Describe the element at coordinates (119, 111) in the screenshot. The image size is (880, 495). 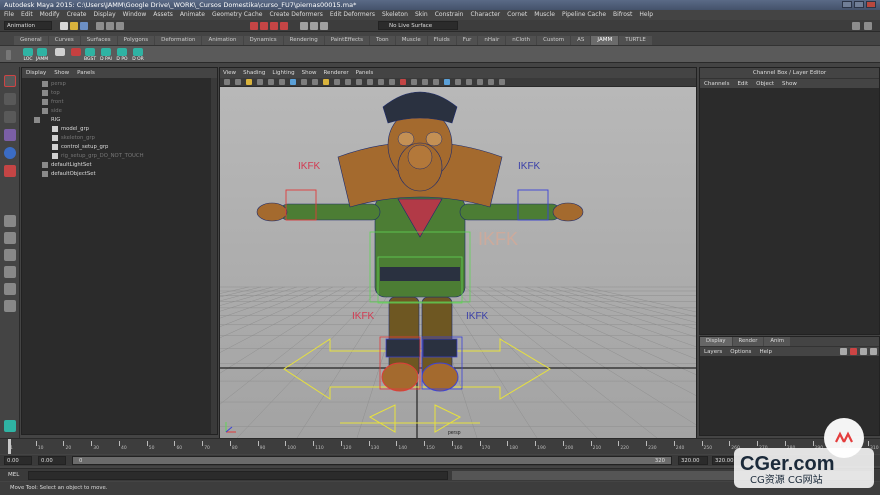
I see `outliner-item: side` at that location.